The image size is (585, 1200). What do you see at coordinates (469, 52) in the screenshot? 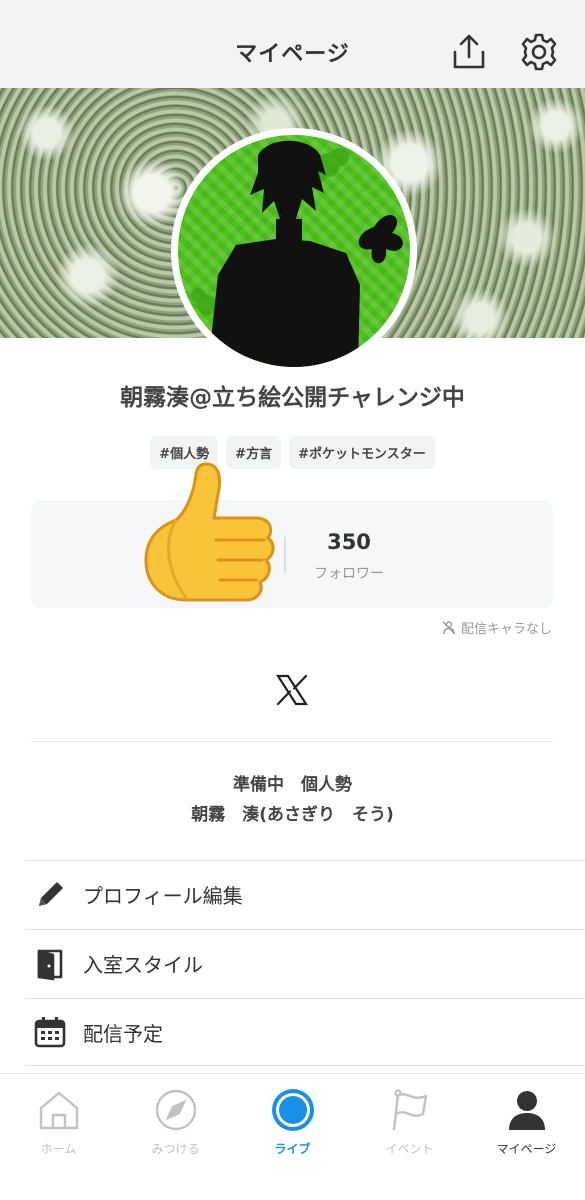
I see `share-icon` at bounding box center [469, 52].